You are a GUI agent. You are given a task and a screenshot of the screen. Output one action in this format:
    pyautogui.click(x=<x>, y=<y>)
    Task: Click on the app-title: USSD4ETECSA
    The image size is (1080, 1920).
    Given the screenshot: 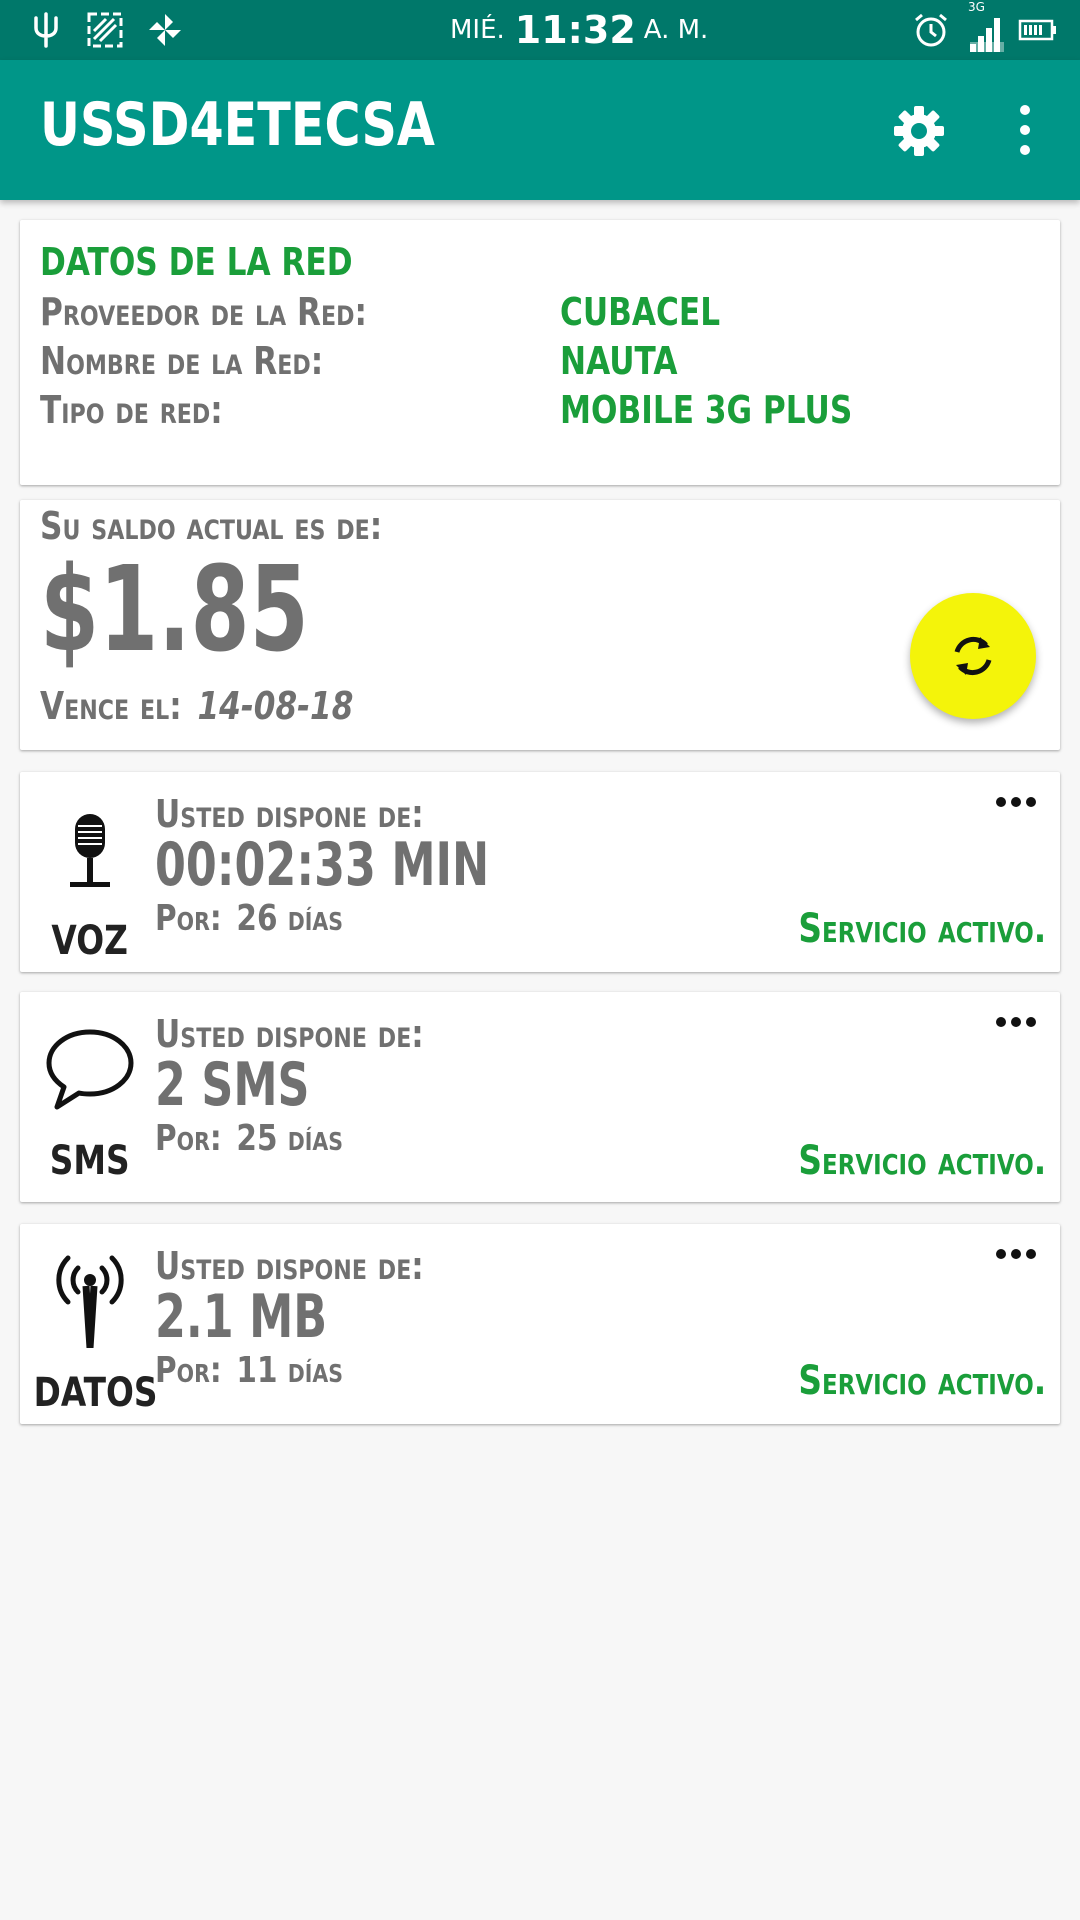 What is the action you would take?
    pyautogui.click(x=237, y=125)
    